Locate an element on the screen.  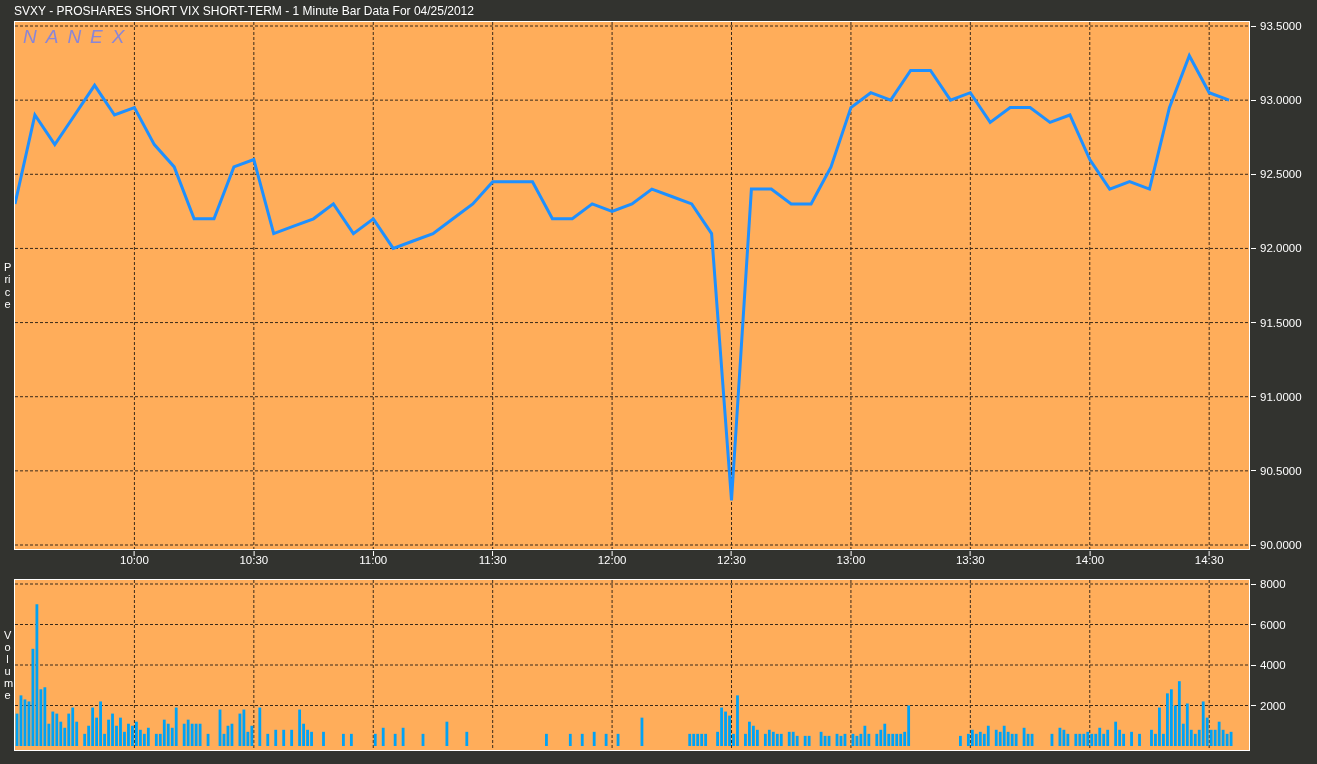
axis-tick-label: 93.5000 is located at coordinates (1281, 26).